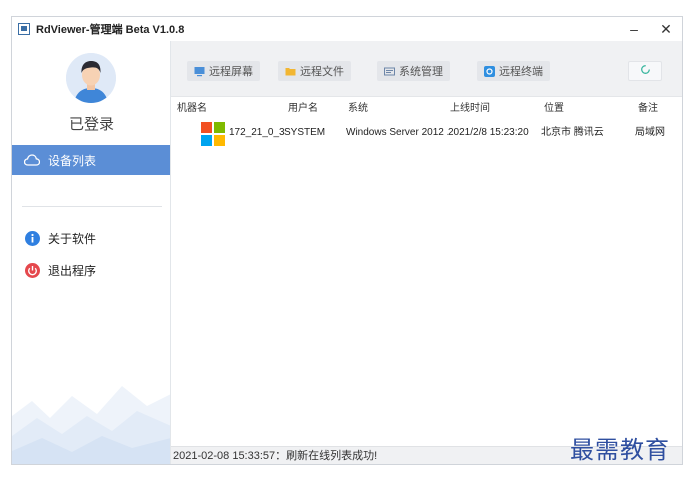  Describe the element at coordinates (322, 72) in the screenshot. I see `toolbar-button-label: 远程文件` at that location.